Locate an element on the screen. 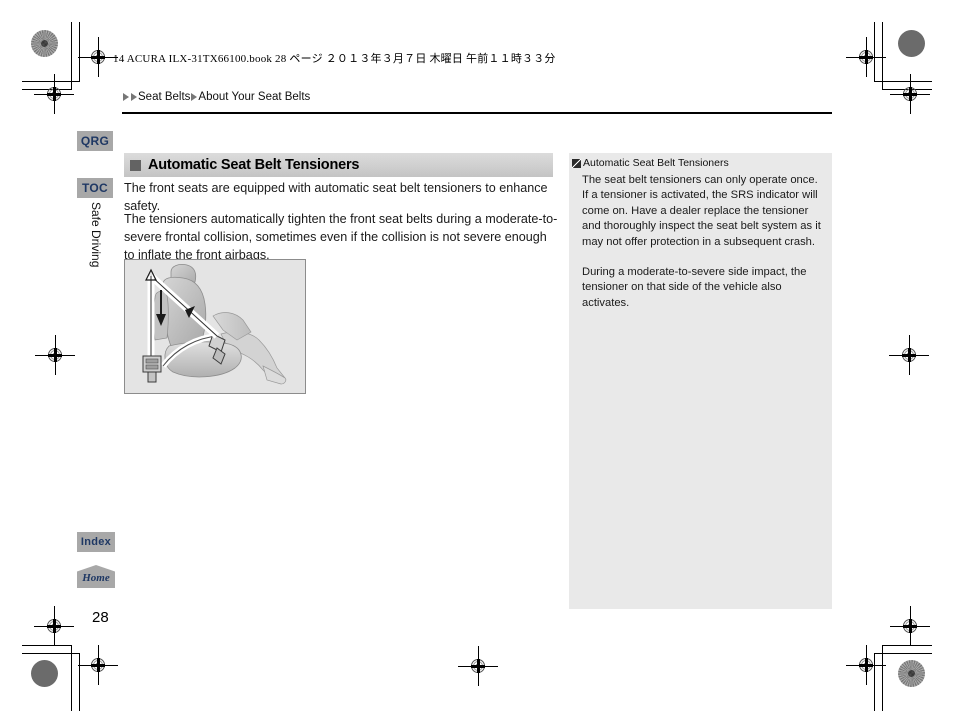  illustration-svg is located at coordinates (215, 326).